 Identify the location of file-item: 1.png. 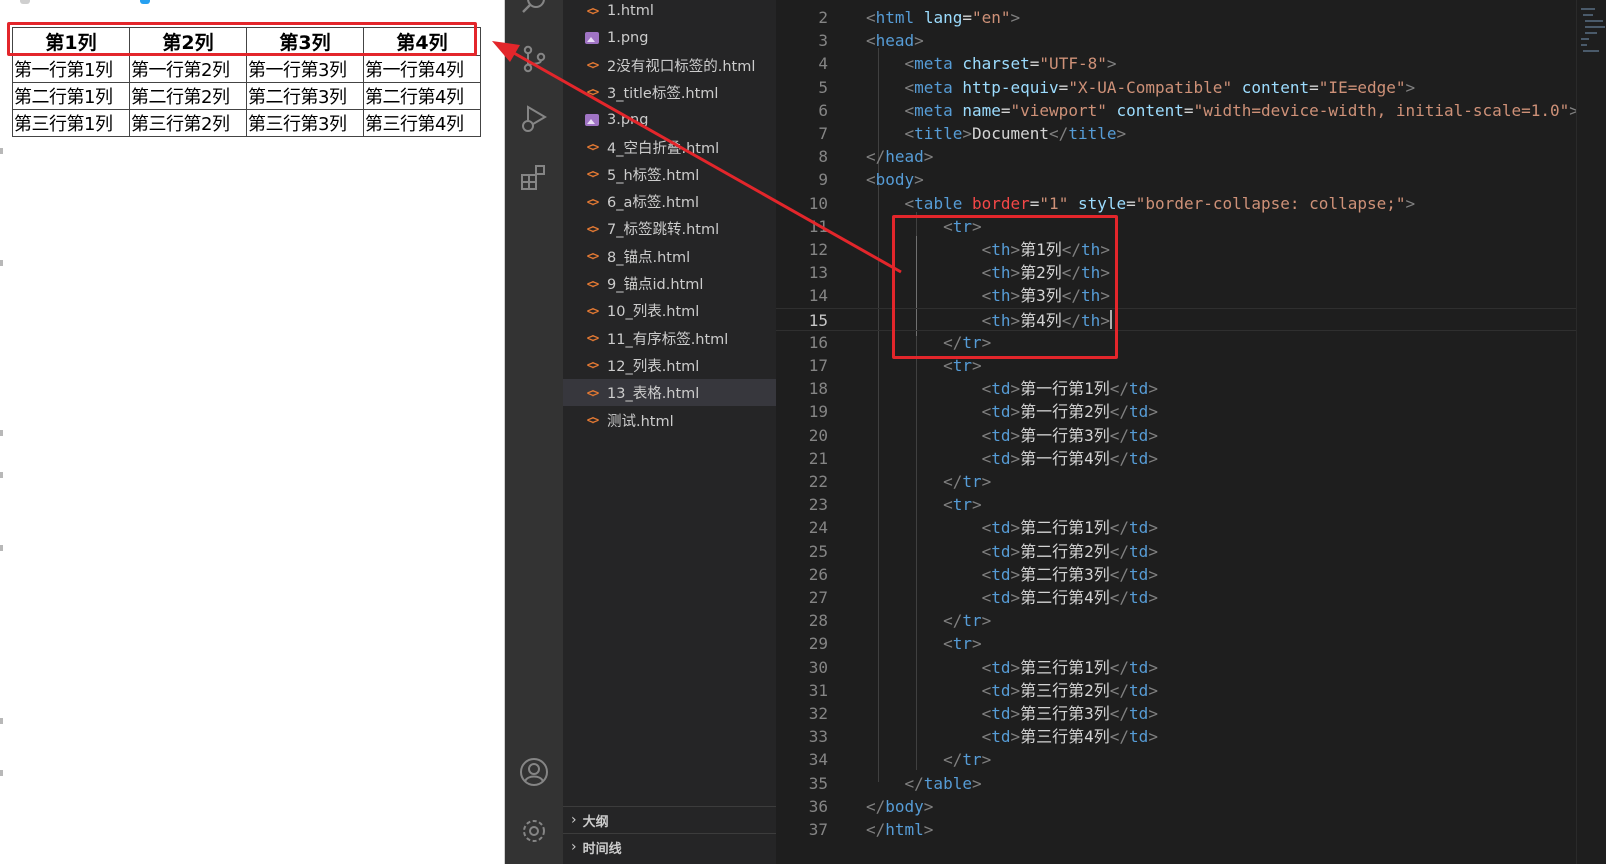
(669, 37).